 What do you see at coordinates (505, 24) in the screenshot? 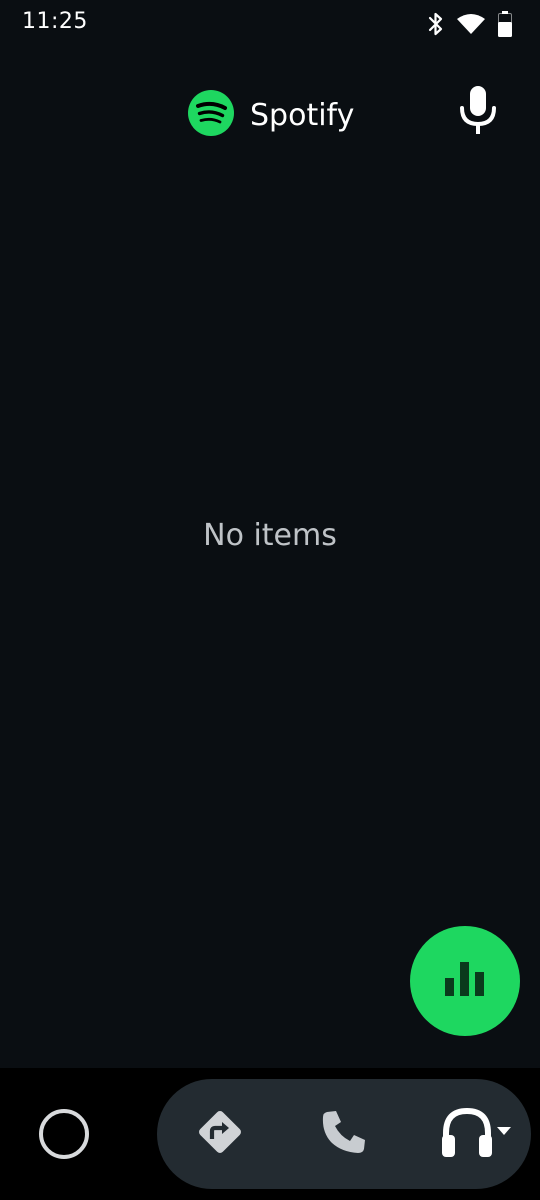
I see `battery-icon` at bounding box center [505, 24].